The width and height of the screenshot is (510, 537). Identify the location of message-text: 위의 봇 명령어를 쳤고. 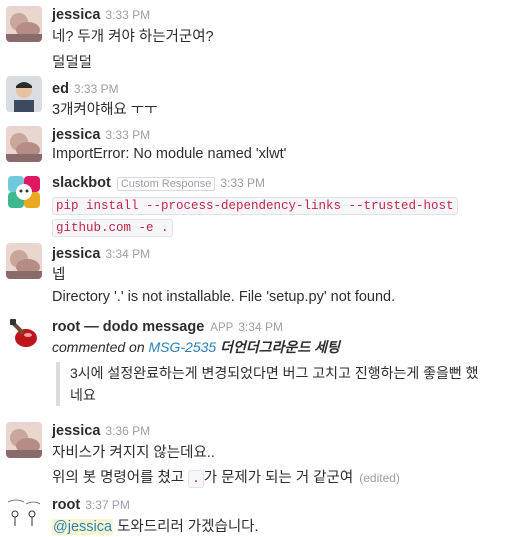
(118, 478).